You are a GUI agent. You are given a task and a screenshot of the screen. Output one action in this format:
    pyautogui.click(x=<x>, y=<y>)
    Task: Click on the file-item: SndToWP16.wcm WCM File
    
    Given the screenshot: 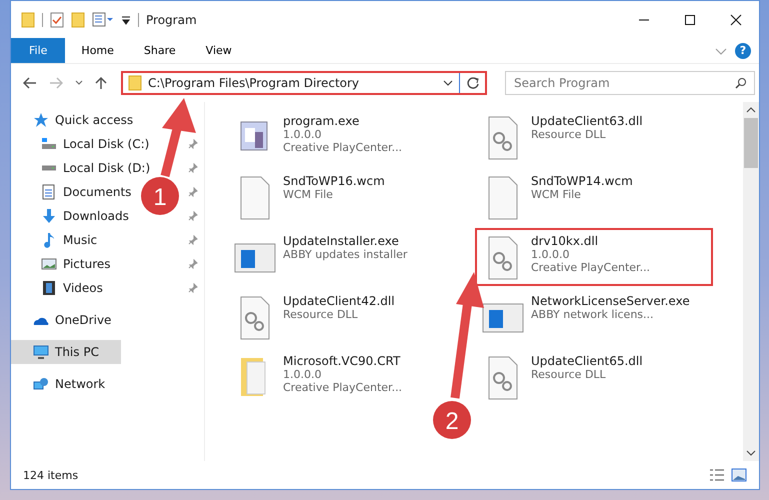 What is the action you would take?
    pyautogui.click(x=309, y=197)
    